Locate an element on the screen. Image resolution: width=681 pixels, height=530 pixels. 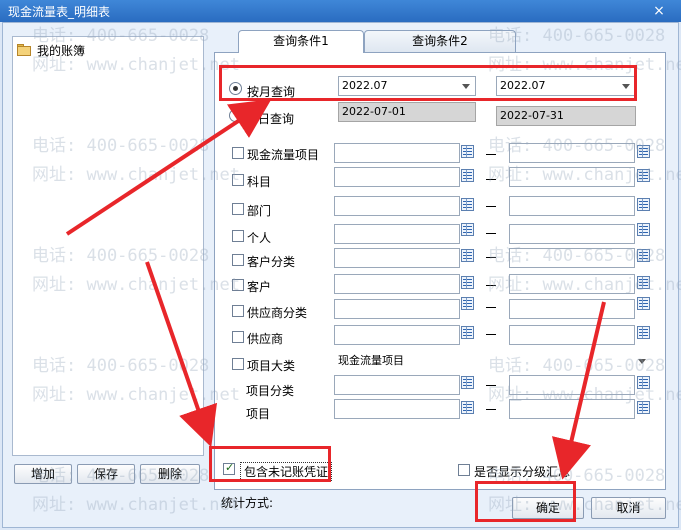
tab-query-condition-1: 查询条件1 is located at coordinates (301, 41).